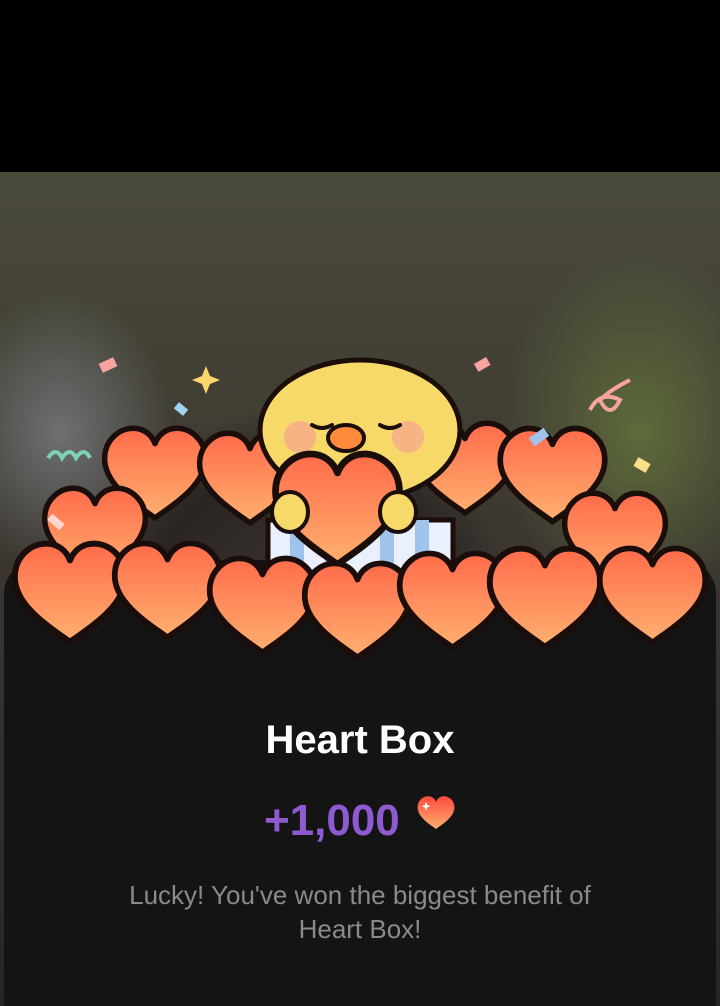 The width and height of the screenshot is (720, 1006). I want to click on reward-amount-row: +1,000, so click(360, 822).